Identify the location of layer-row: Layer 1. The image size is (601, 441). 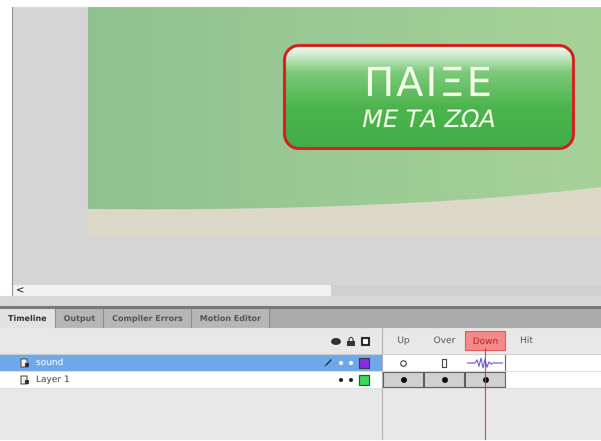
(191, 380).